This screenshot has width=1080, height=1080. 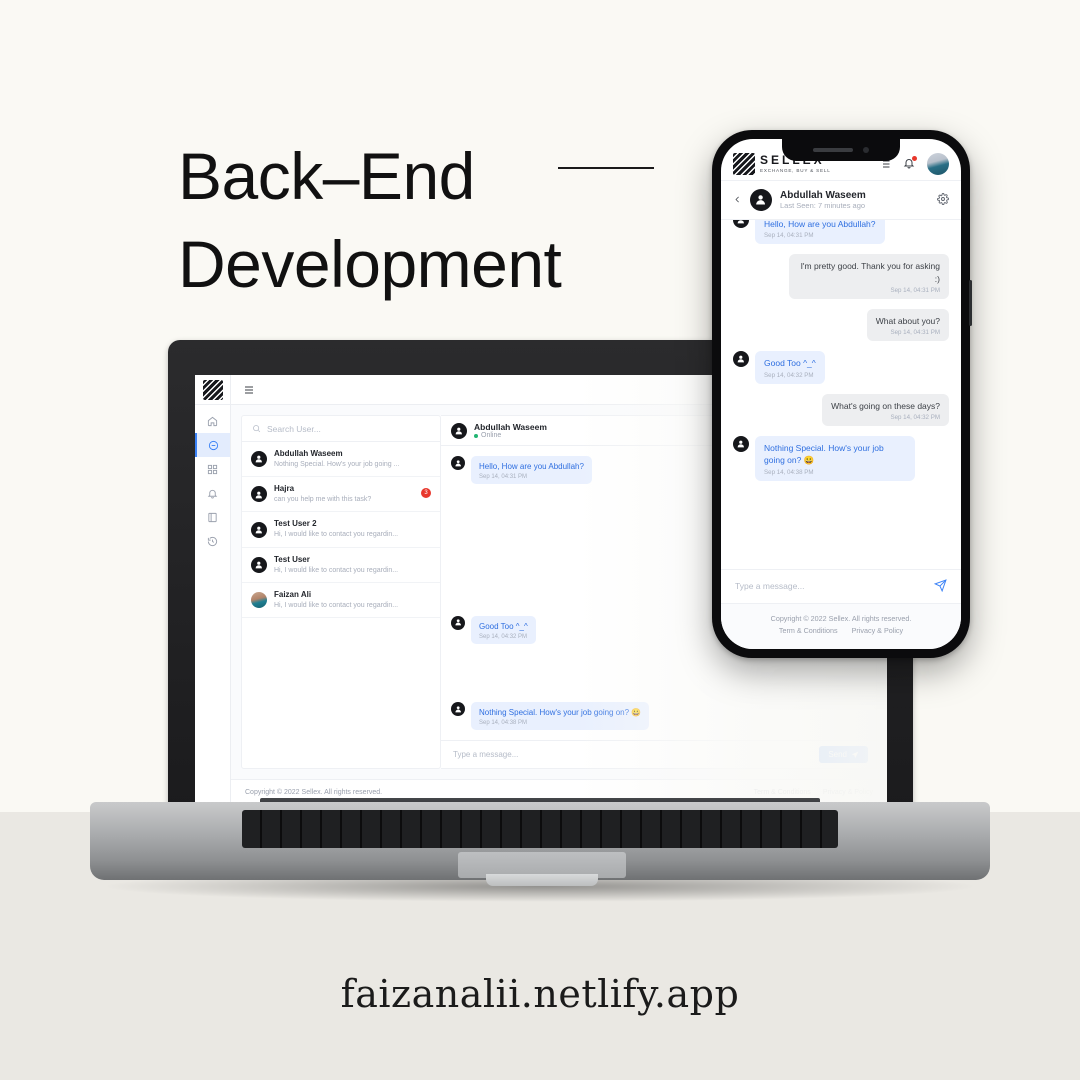 I want to click on settings-button, so click(x=943, y=200).